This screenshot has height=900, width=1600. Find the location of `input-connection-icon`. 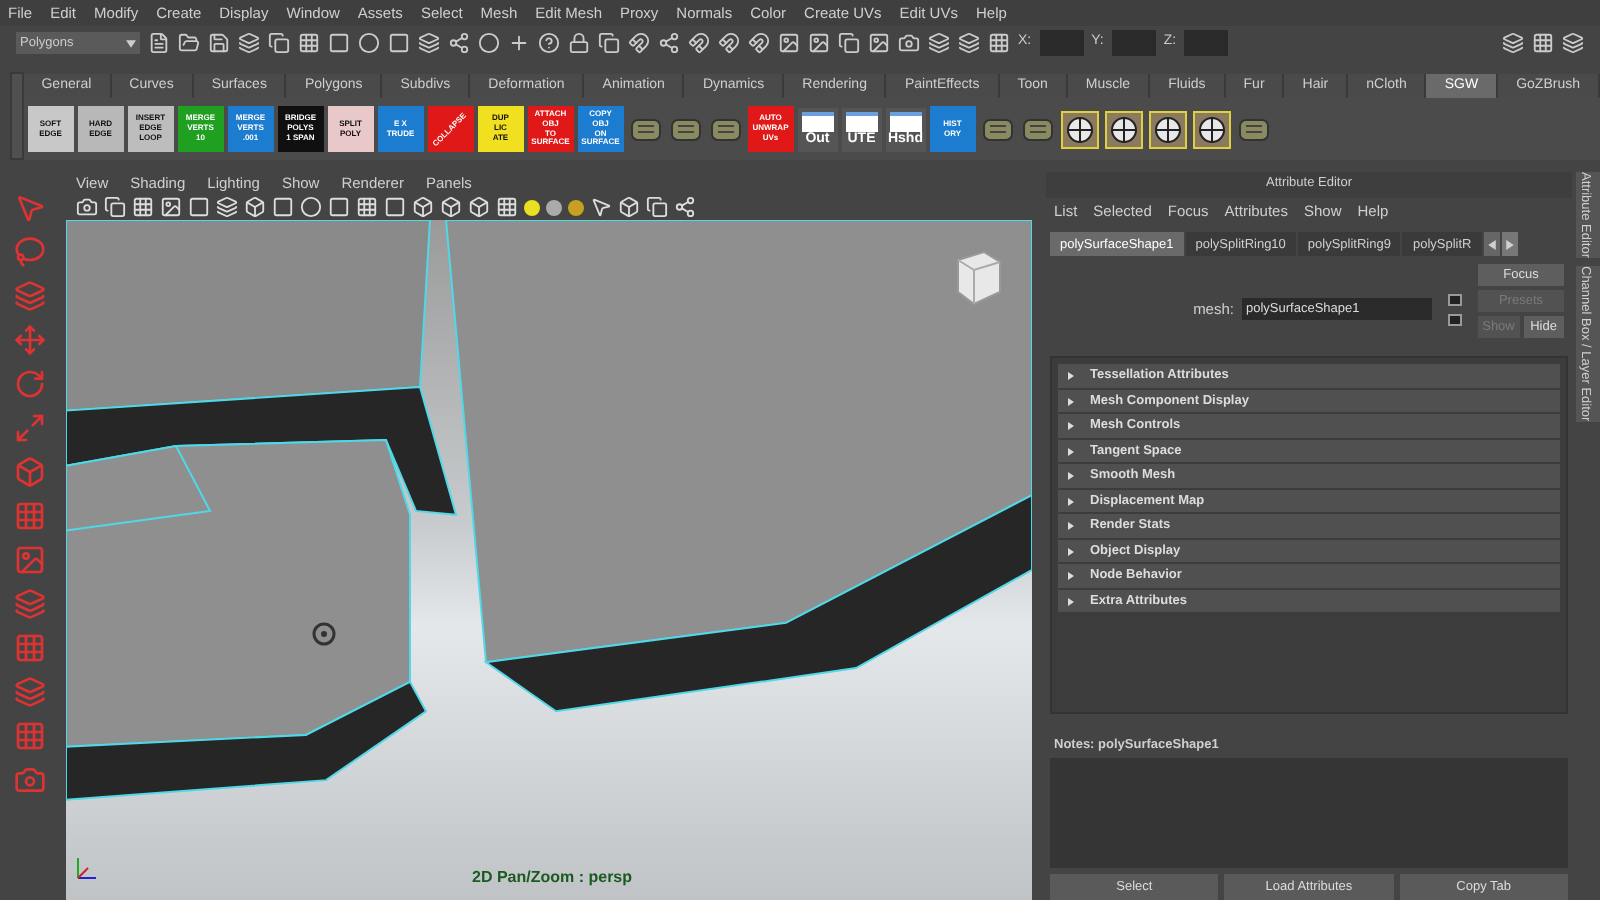

input-connection-icon is located at coordinates (1455, 299).